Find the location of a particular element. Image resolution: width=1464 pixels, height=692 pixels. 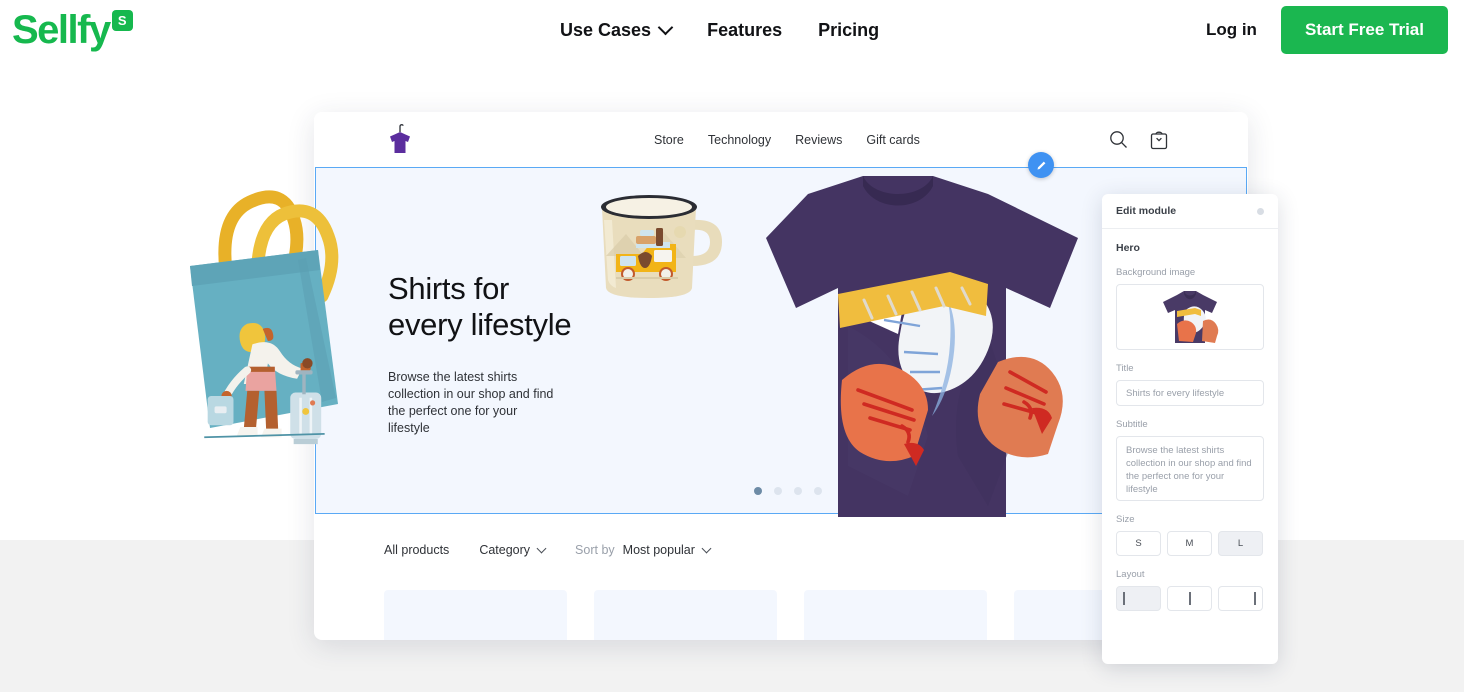

logo-badge: S is located at coordinates (122, 20).